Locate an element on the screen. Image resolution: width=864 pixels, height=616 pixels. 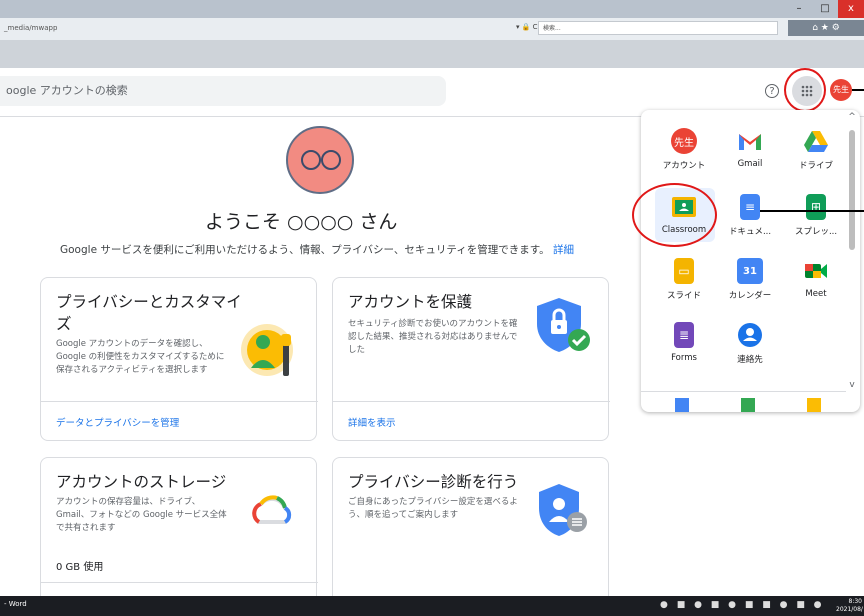
account-avatar: 先生 is located at coordinates (841, 90).